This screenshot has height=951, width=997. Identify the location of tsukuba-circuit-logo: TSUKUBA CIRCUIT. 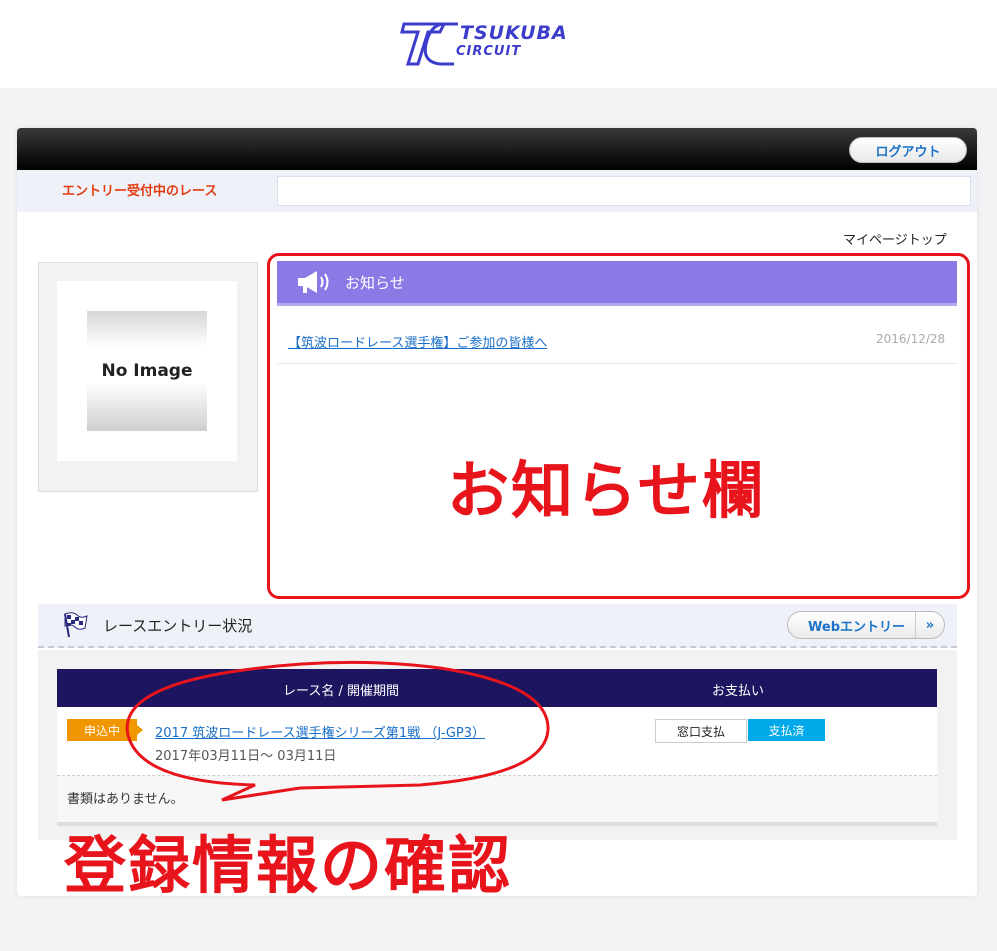
(500, 42).